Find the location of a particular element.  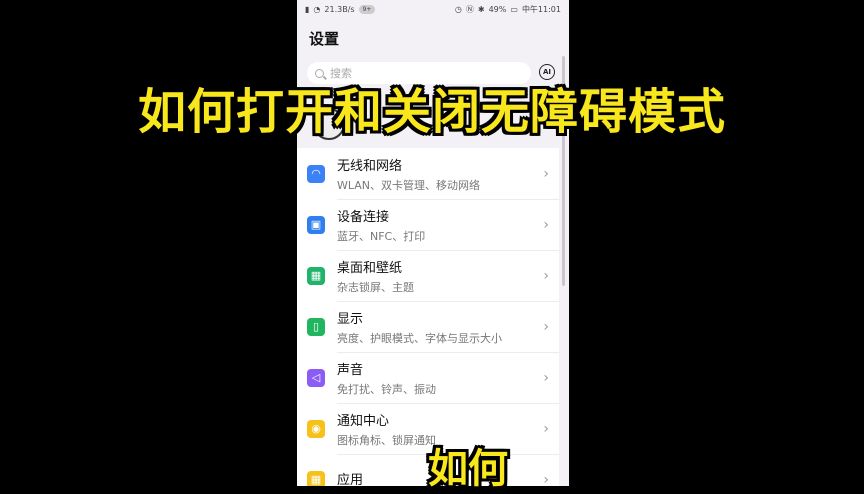

bluetooth-icon: ✱ is located at coordinates (481, 9).